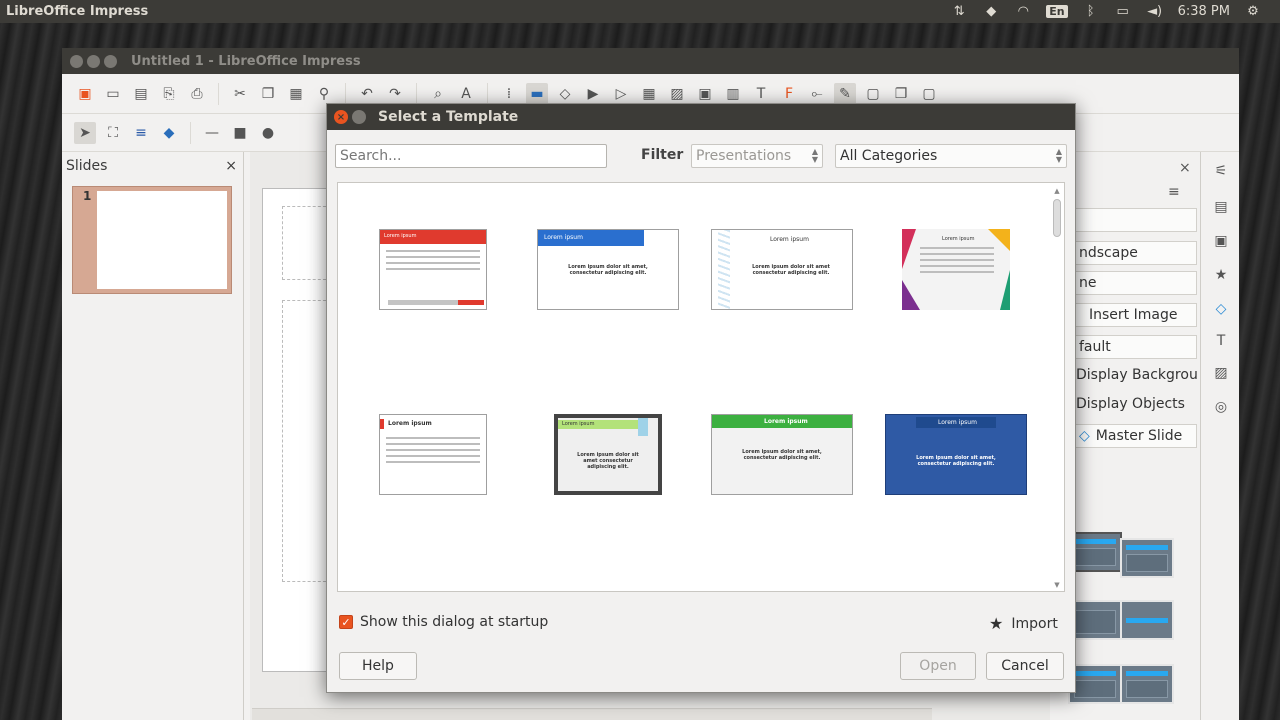  I want to click on display-objects-checkbox: Display Objects, so click(1130, 404).